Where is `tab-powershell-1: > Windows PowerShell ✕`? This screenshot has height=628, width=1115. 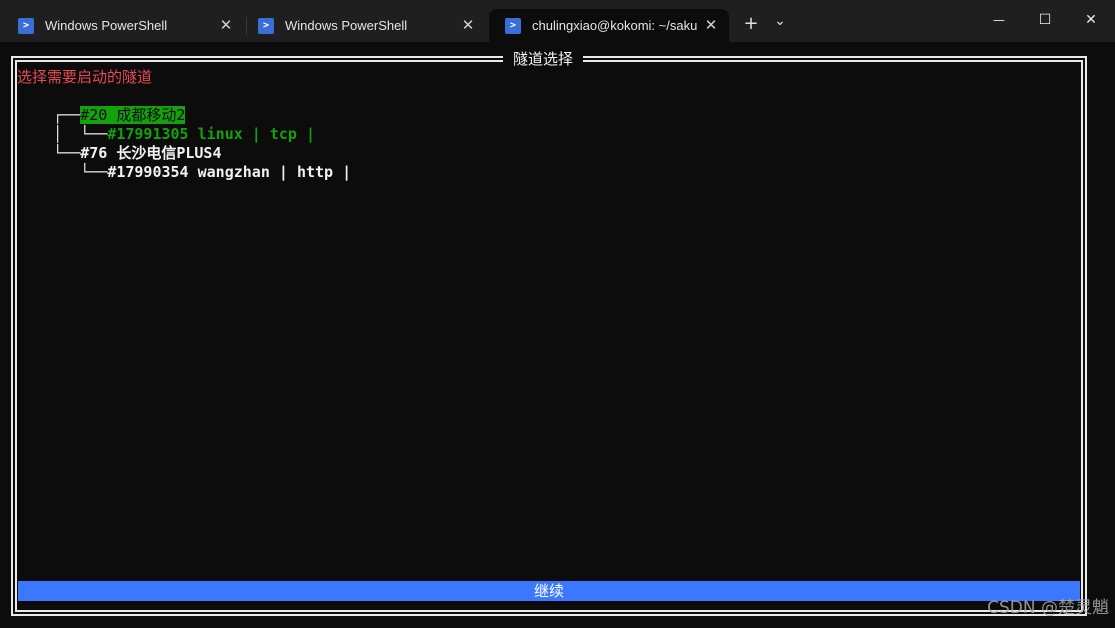 tab-powershell-1: > Windows PowerShell ✕ is located at coordinates (123, 25).